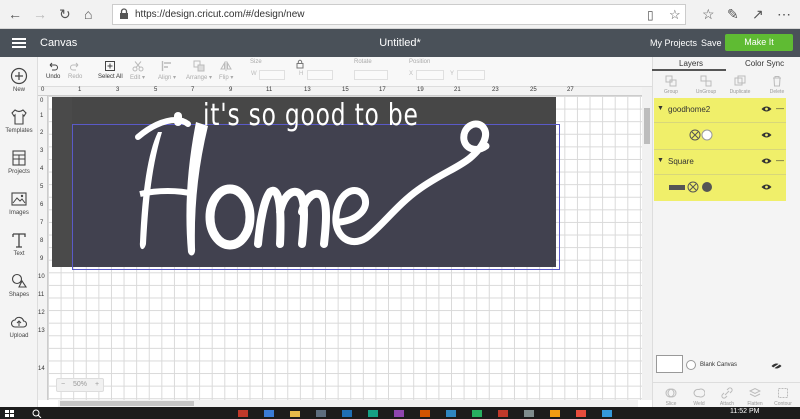 This screenshot has width=800, height=419. What do you see at coordinates (783, 397) in the screenshot?
I see `contour-button: Contour` at bounding box center [783, 397].